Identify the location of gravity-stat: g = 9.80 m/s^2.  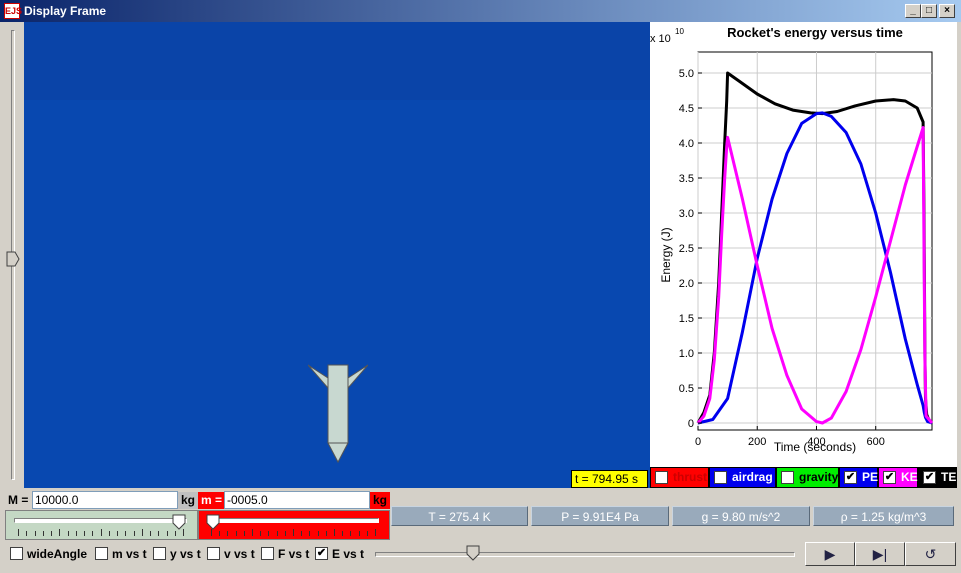
(741, 516).